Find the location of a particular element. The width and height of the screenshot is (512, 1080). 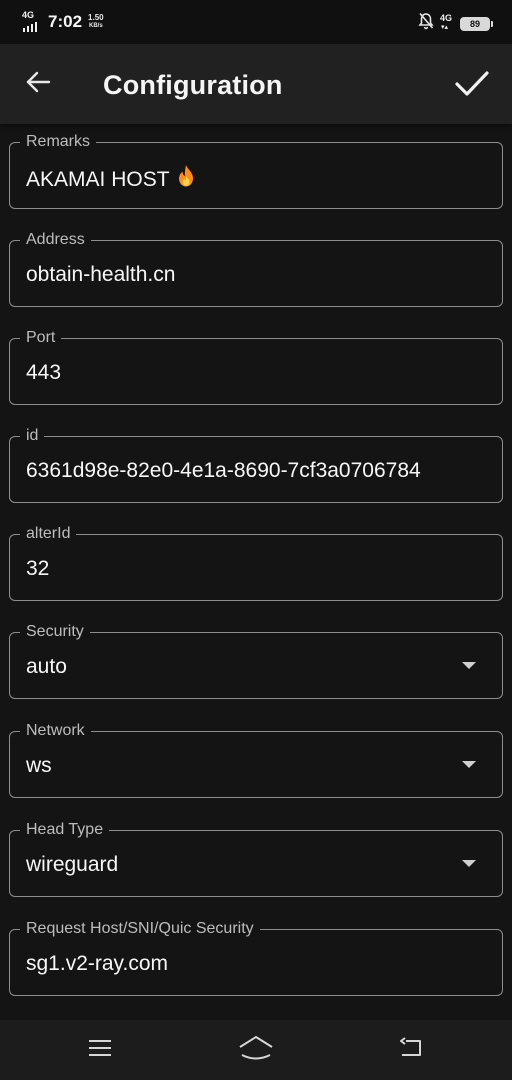

security-label: Security is located at coordinates (55, 632).